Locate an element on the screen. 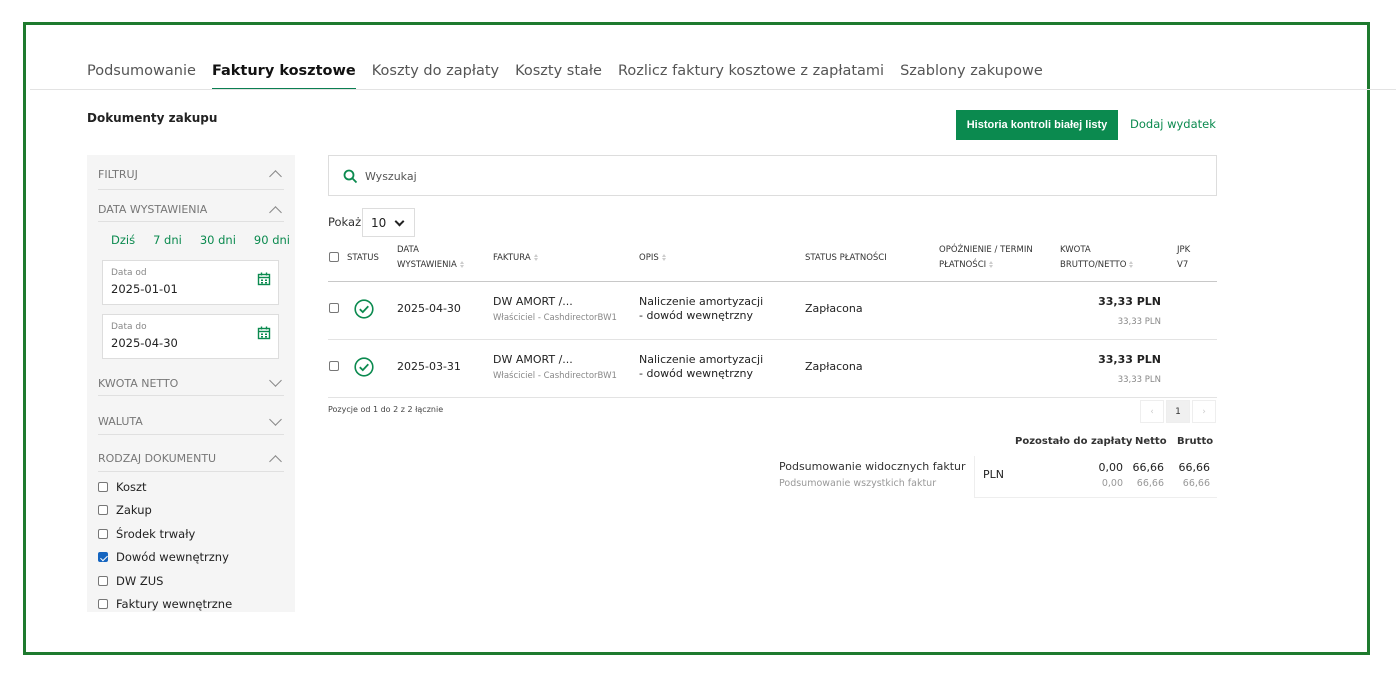 Image resolution: width=1396 pixels, height=680 pixels. date-to-value: 2025-04-30 is located at coordinates (144, 343).